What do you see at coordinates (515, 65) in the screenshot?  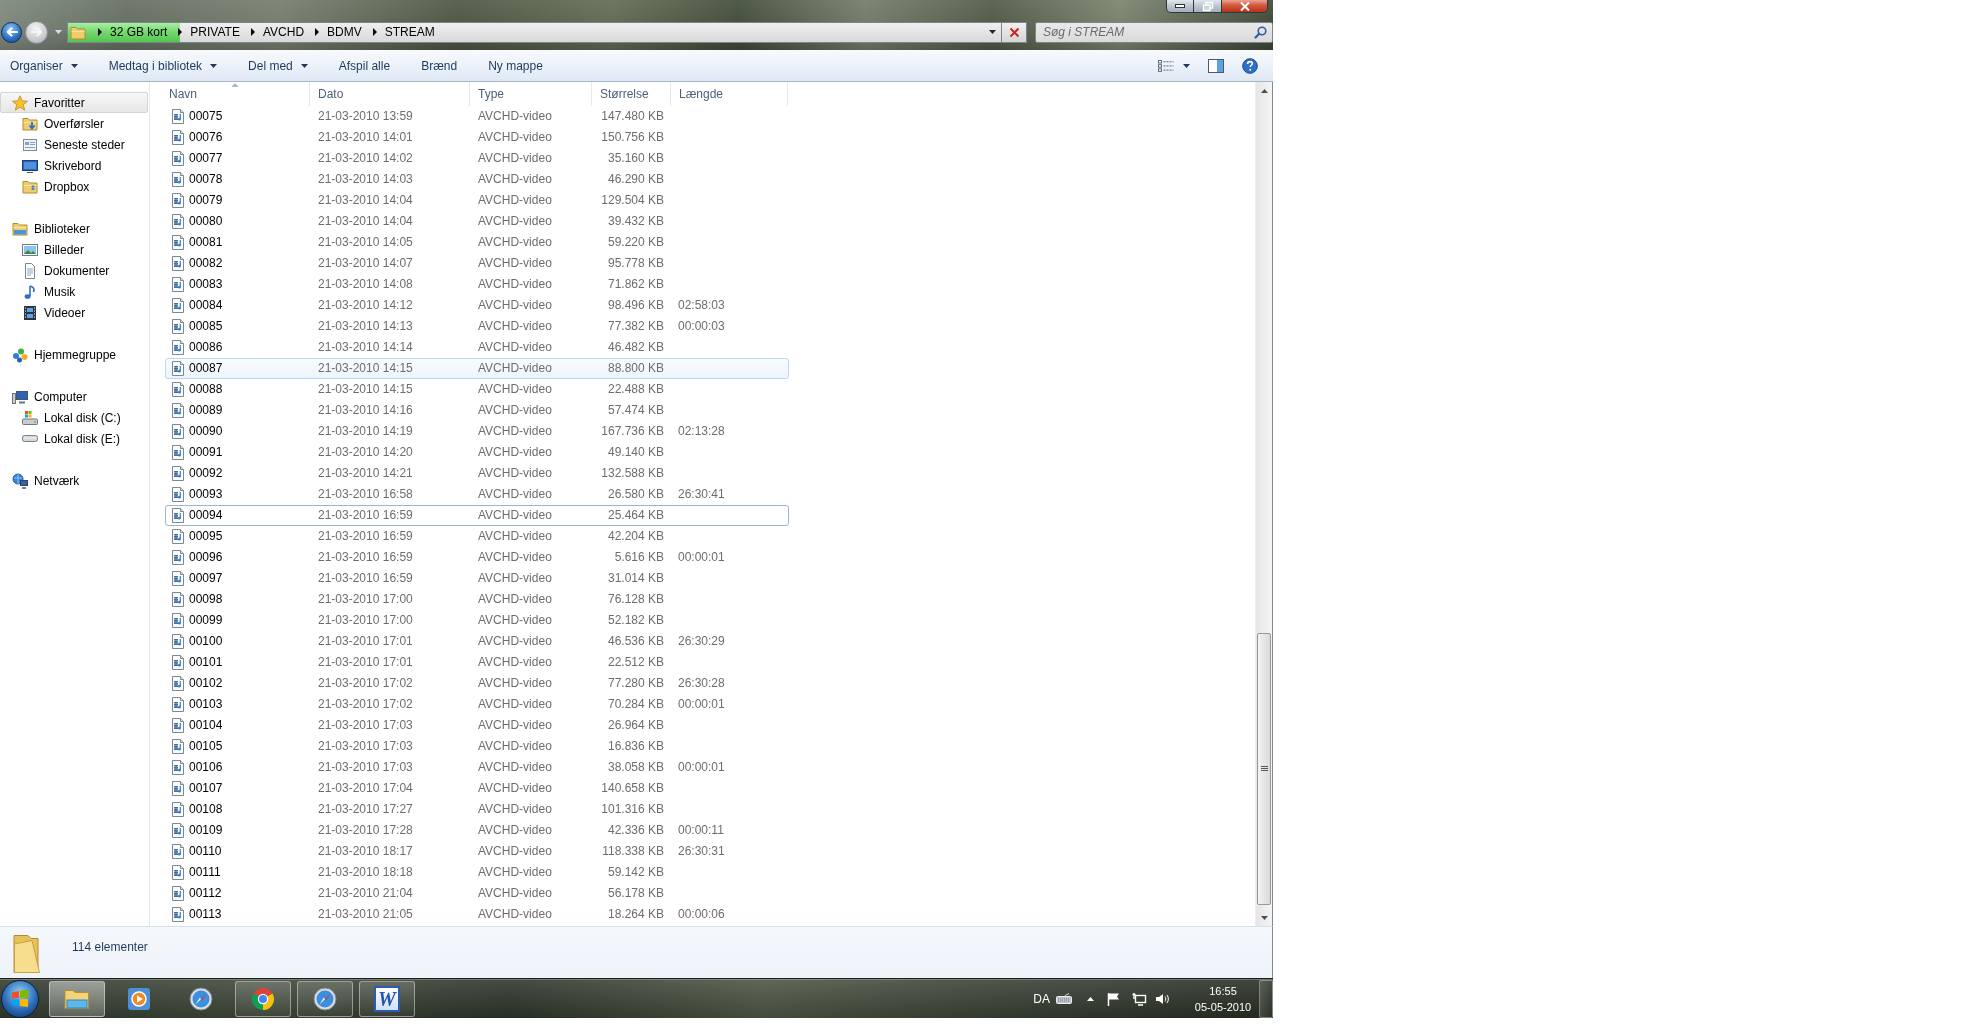 I see `toolbar-button: Ny mappe` at bounding box center [515, 65].